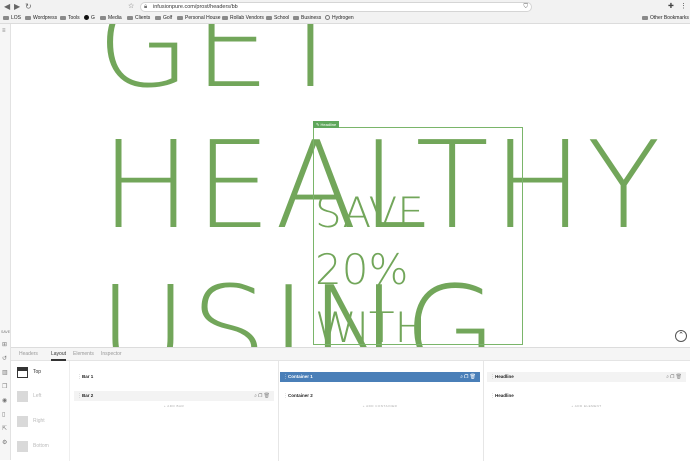 The height and width of the screenshot is (461, 690). What do you see at coordinates (174, 414) in the screenshot?
I see `bars-column: ⋮ Bar 1 ⋮ Bar 2 ⌕ ❐ 🗑︎ + ADD BAR` at bounding box center [174, 414].